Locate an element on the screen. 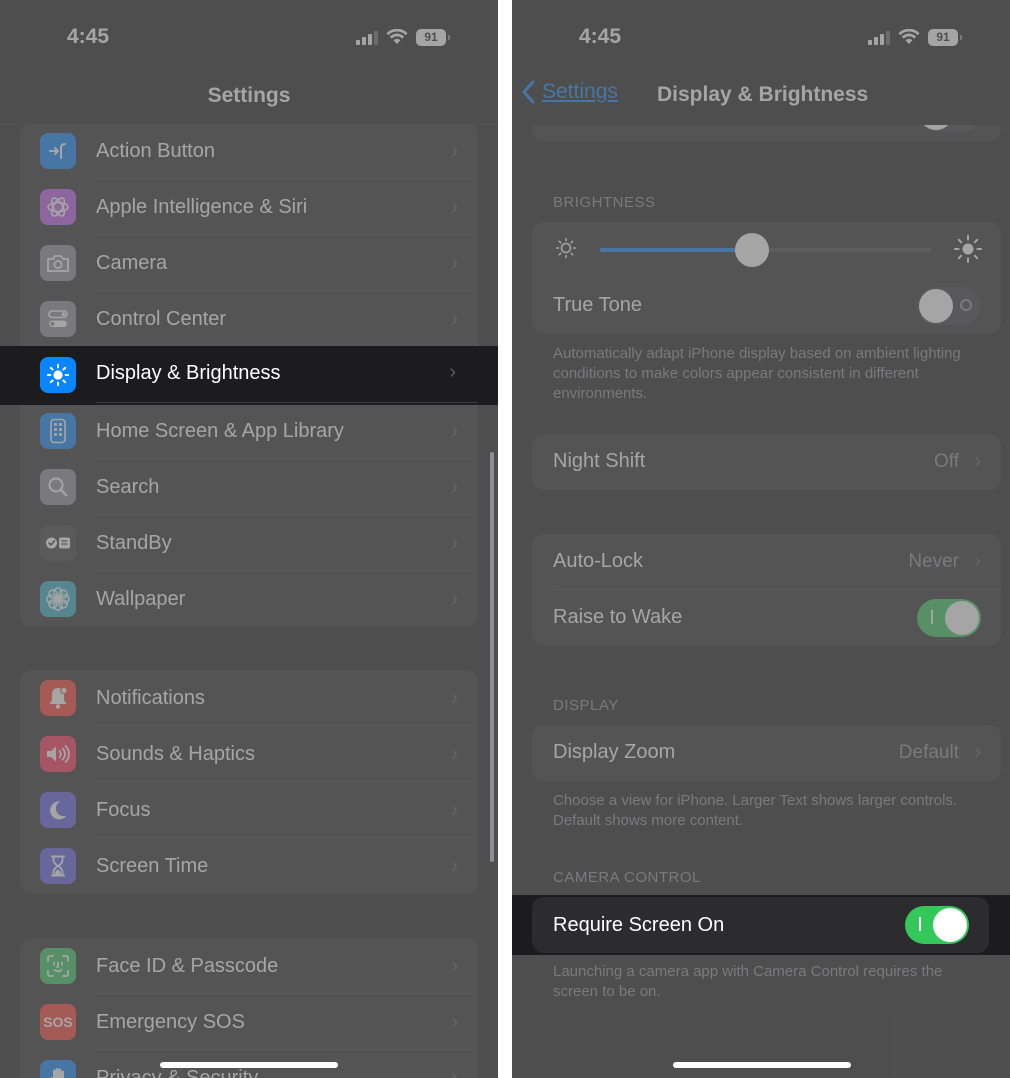 The height and width of the screenshot is (1078, 1010). display-zoom-row: Display Zoom Default › is located at coordinates (766, 753).